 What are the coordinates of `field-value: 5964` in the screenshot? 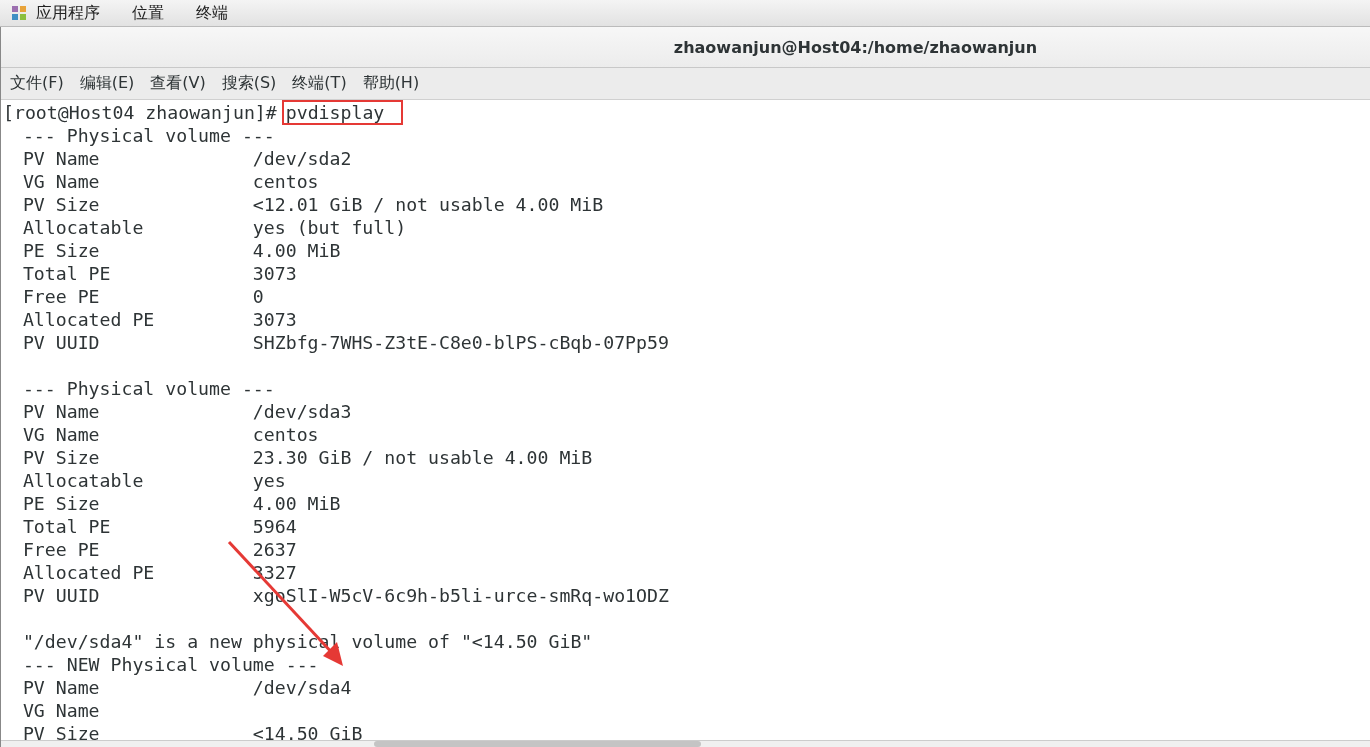 It's located at (274, 526).